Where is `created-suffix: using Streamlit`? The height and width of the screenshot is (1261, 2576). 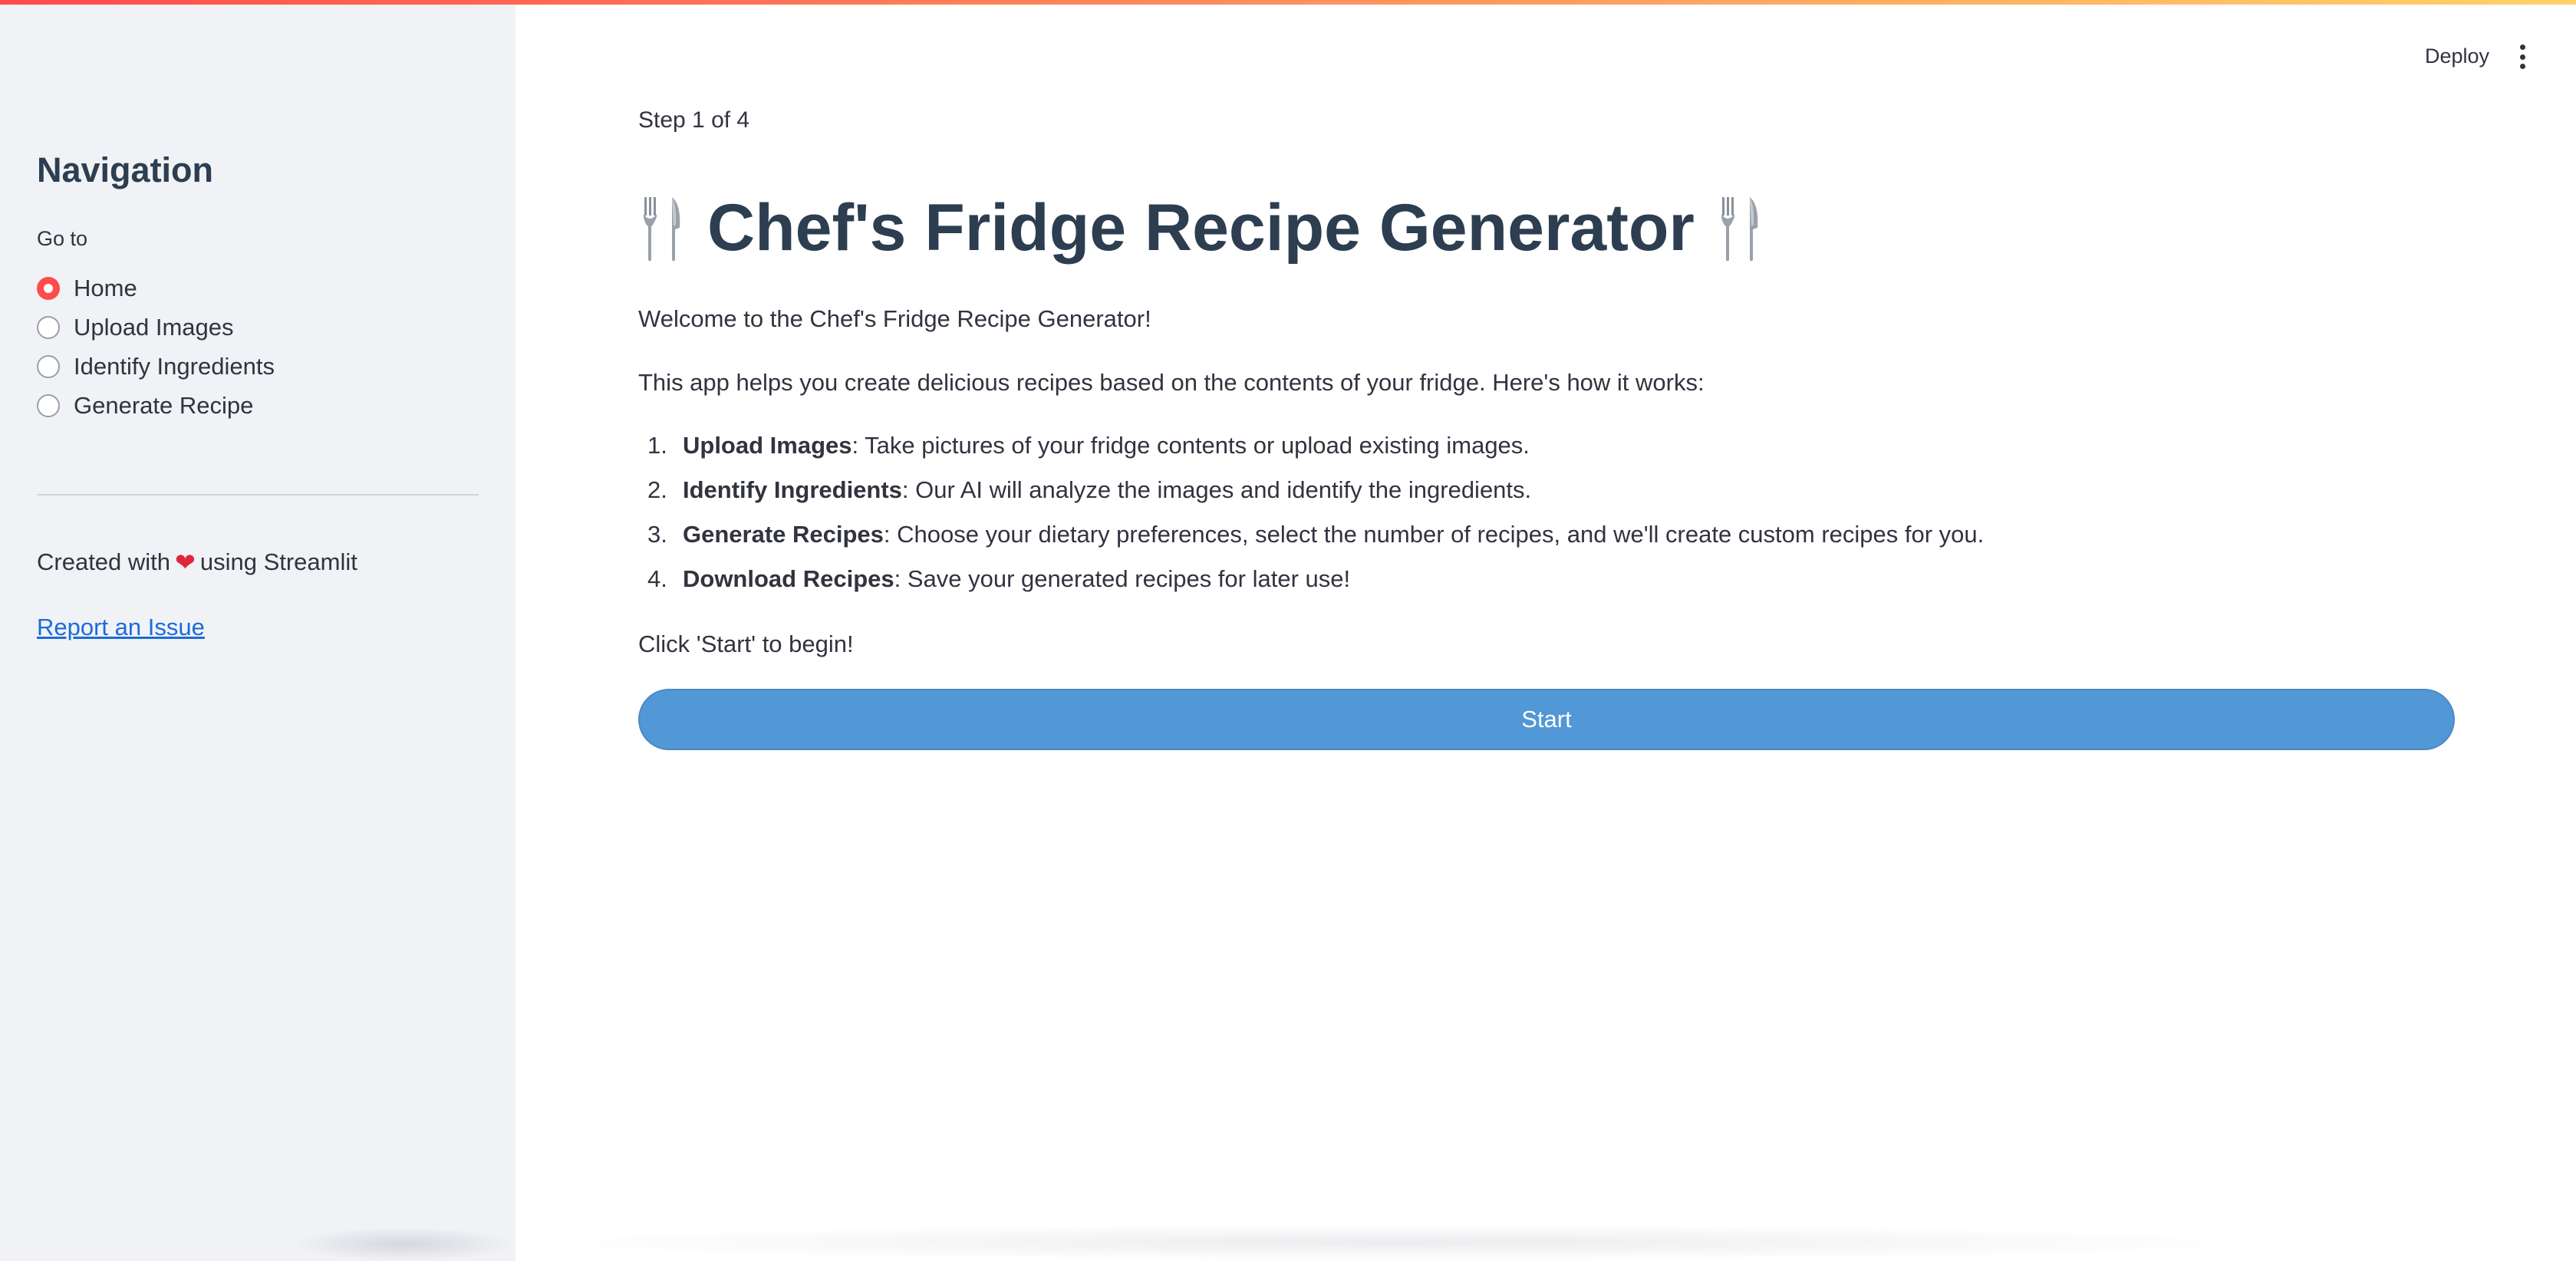 created-suffix: using Streamlit is located at coordinates (278, 561).